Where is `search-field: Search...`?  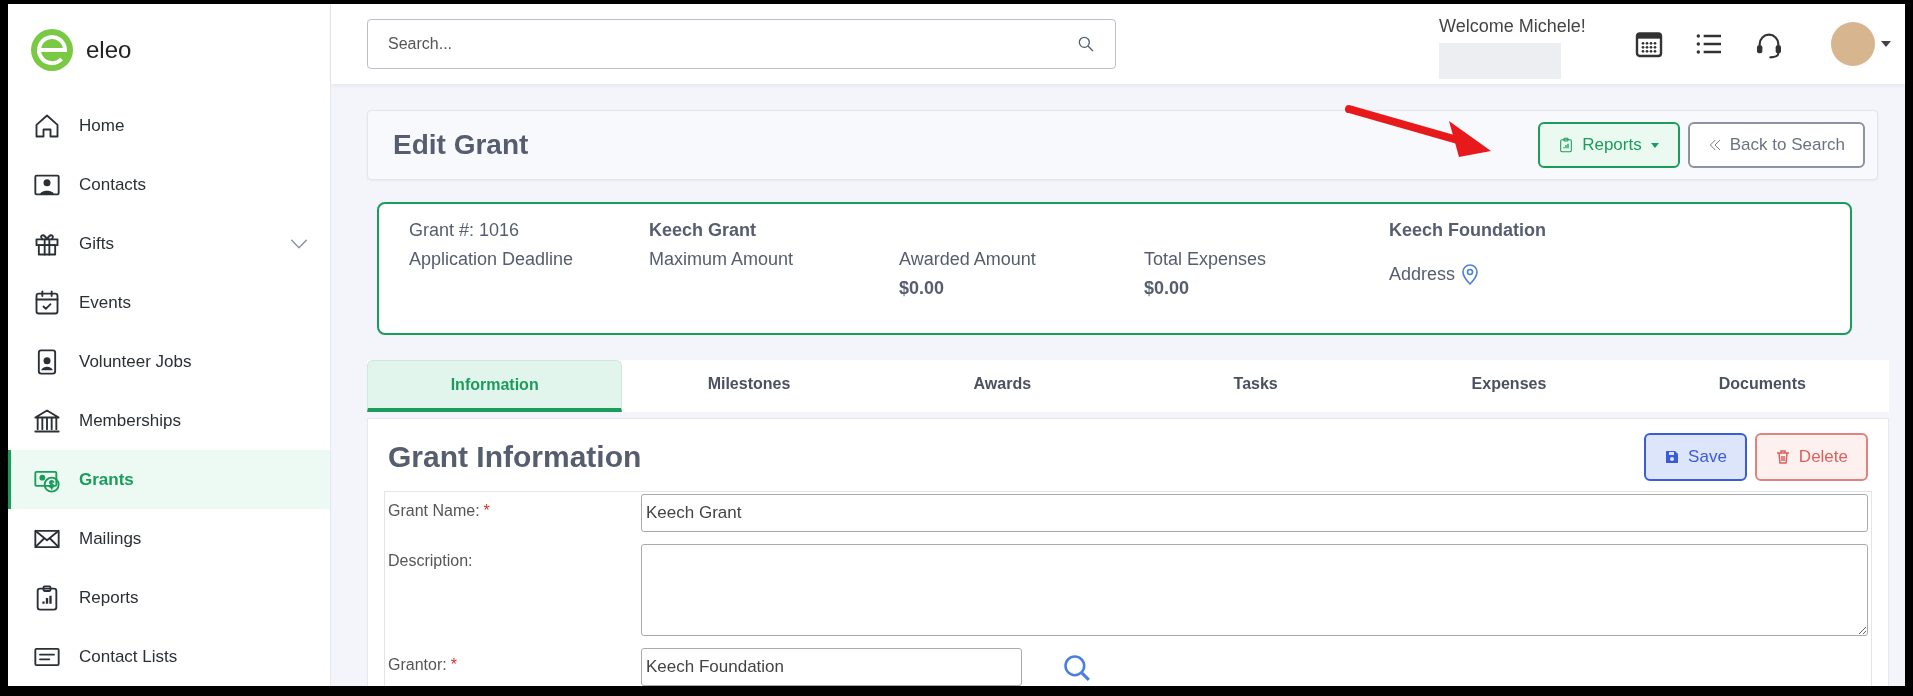
search-field: Search... is located at coordinates (741, 44).